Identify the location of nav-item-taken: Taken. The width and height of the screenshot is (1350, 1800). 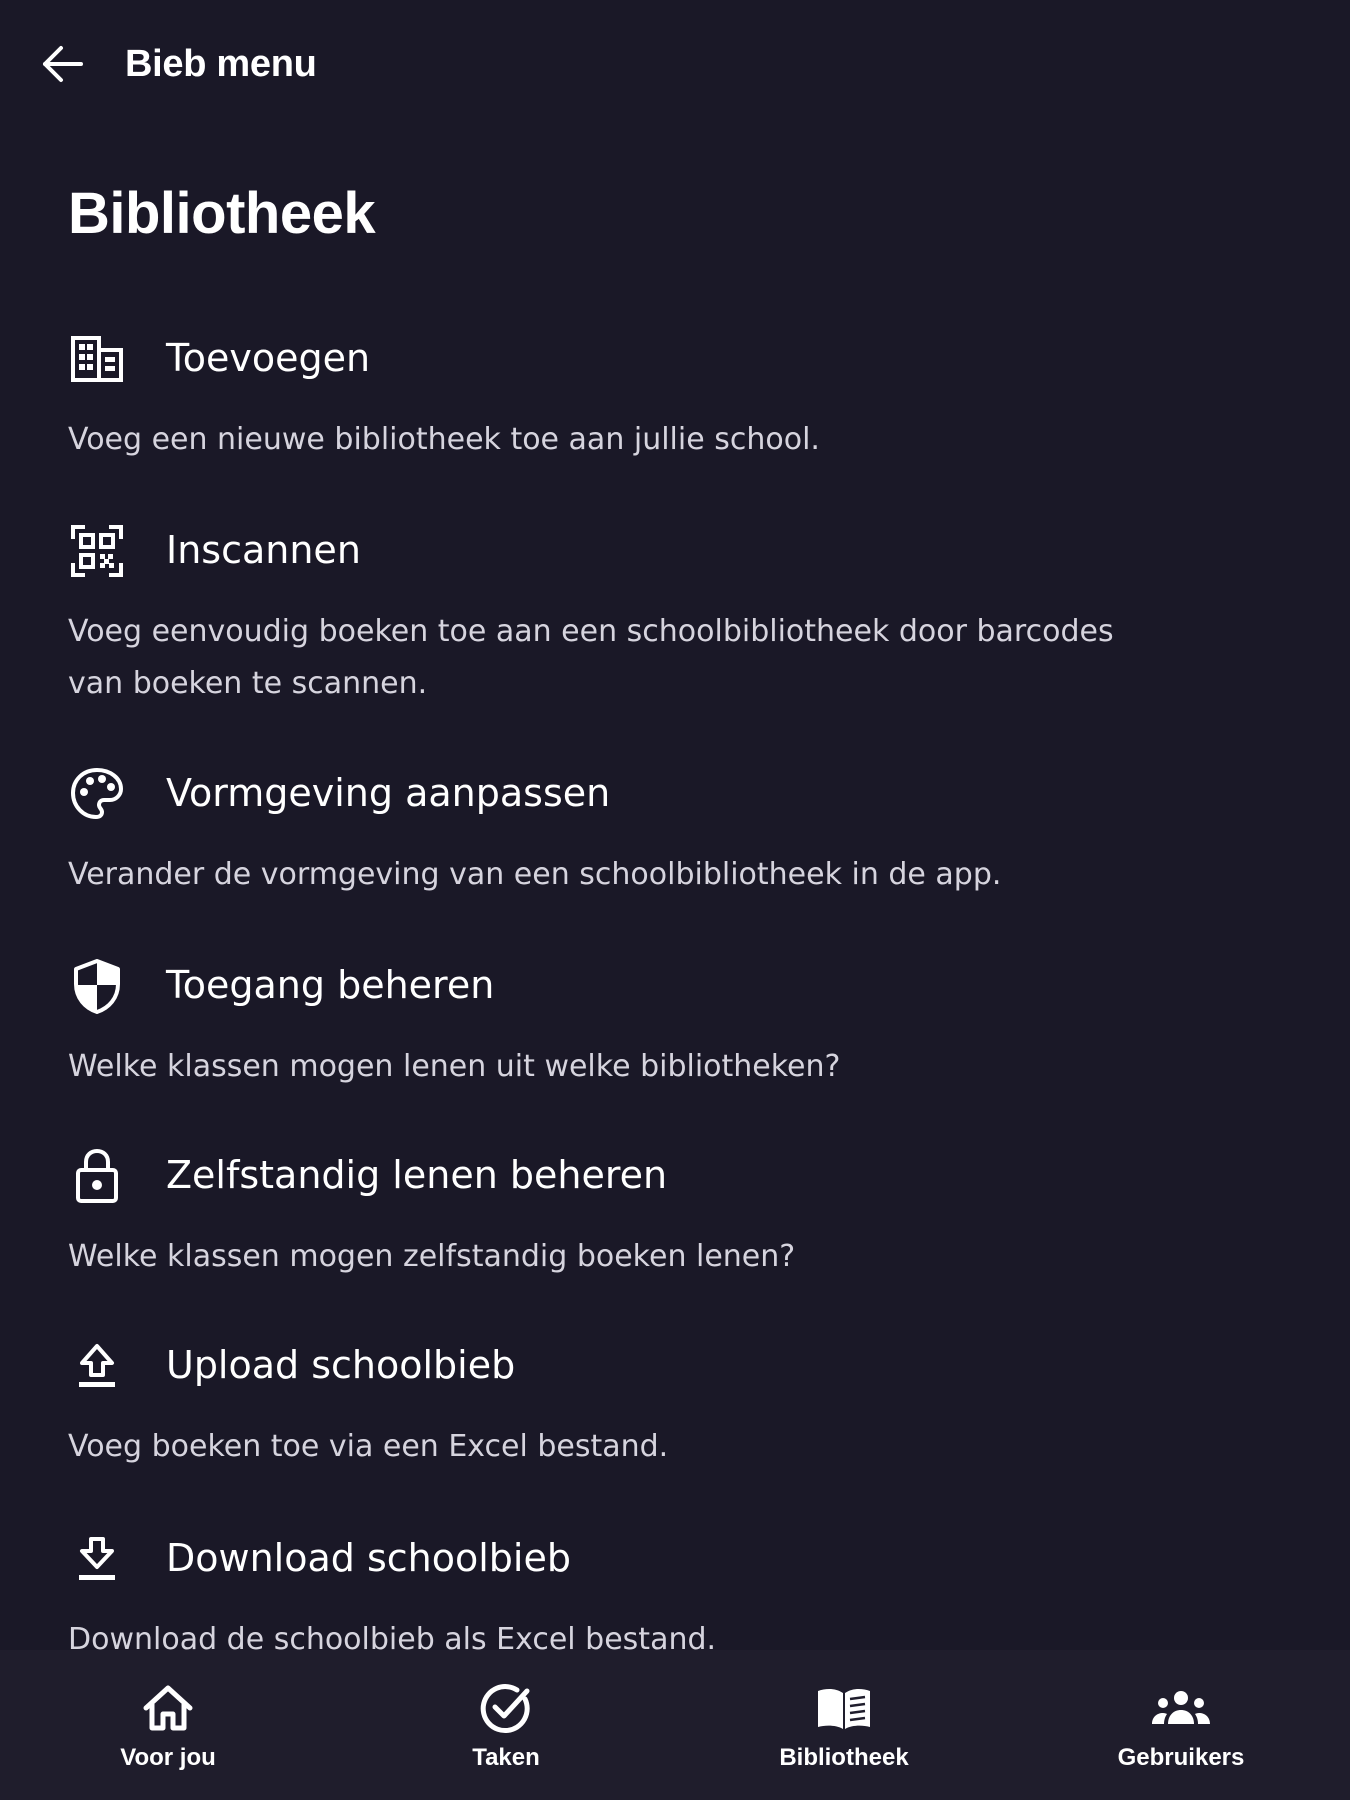
(506, 1725).